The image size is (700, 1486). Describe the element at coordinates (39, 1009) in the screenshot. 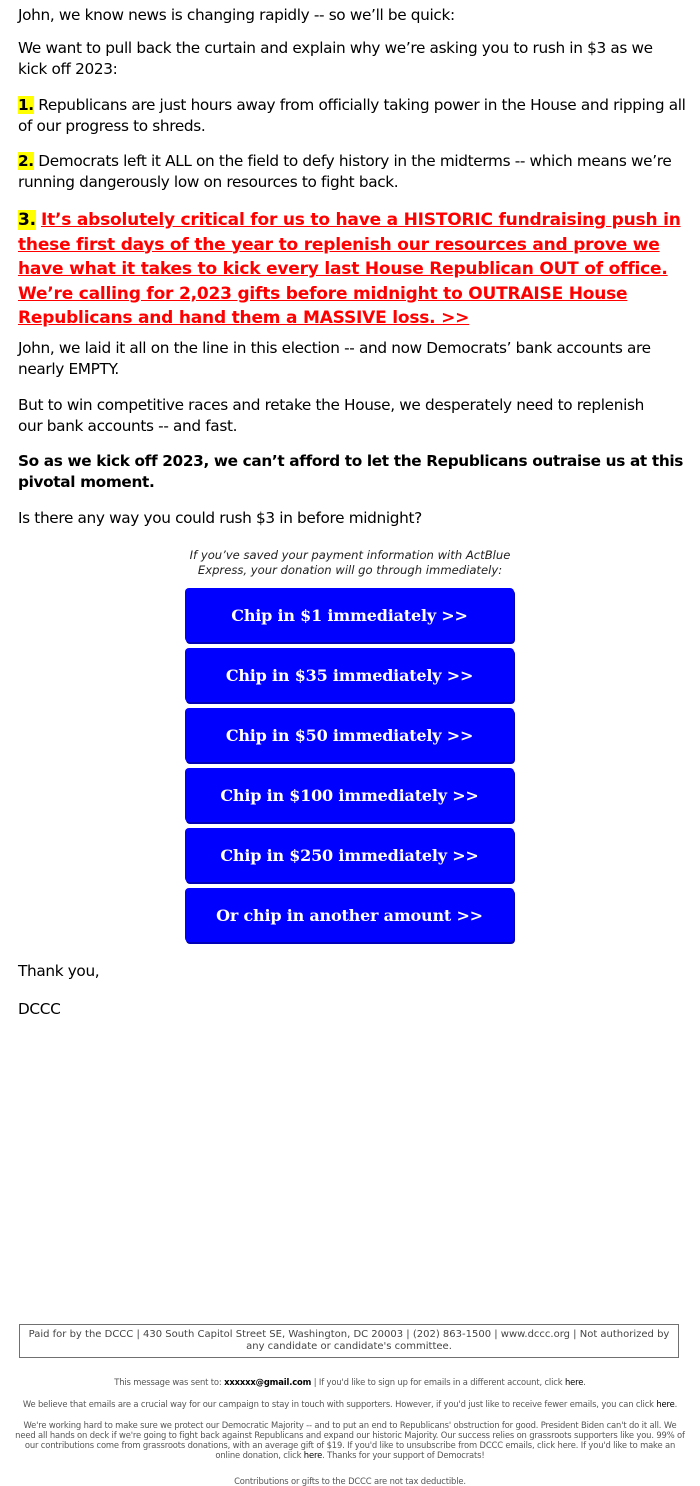

I see `sender-name: DCCC` at that location.